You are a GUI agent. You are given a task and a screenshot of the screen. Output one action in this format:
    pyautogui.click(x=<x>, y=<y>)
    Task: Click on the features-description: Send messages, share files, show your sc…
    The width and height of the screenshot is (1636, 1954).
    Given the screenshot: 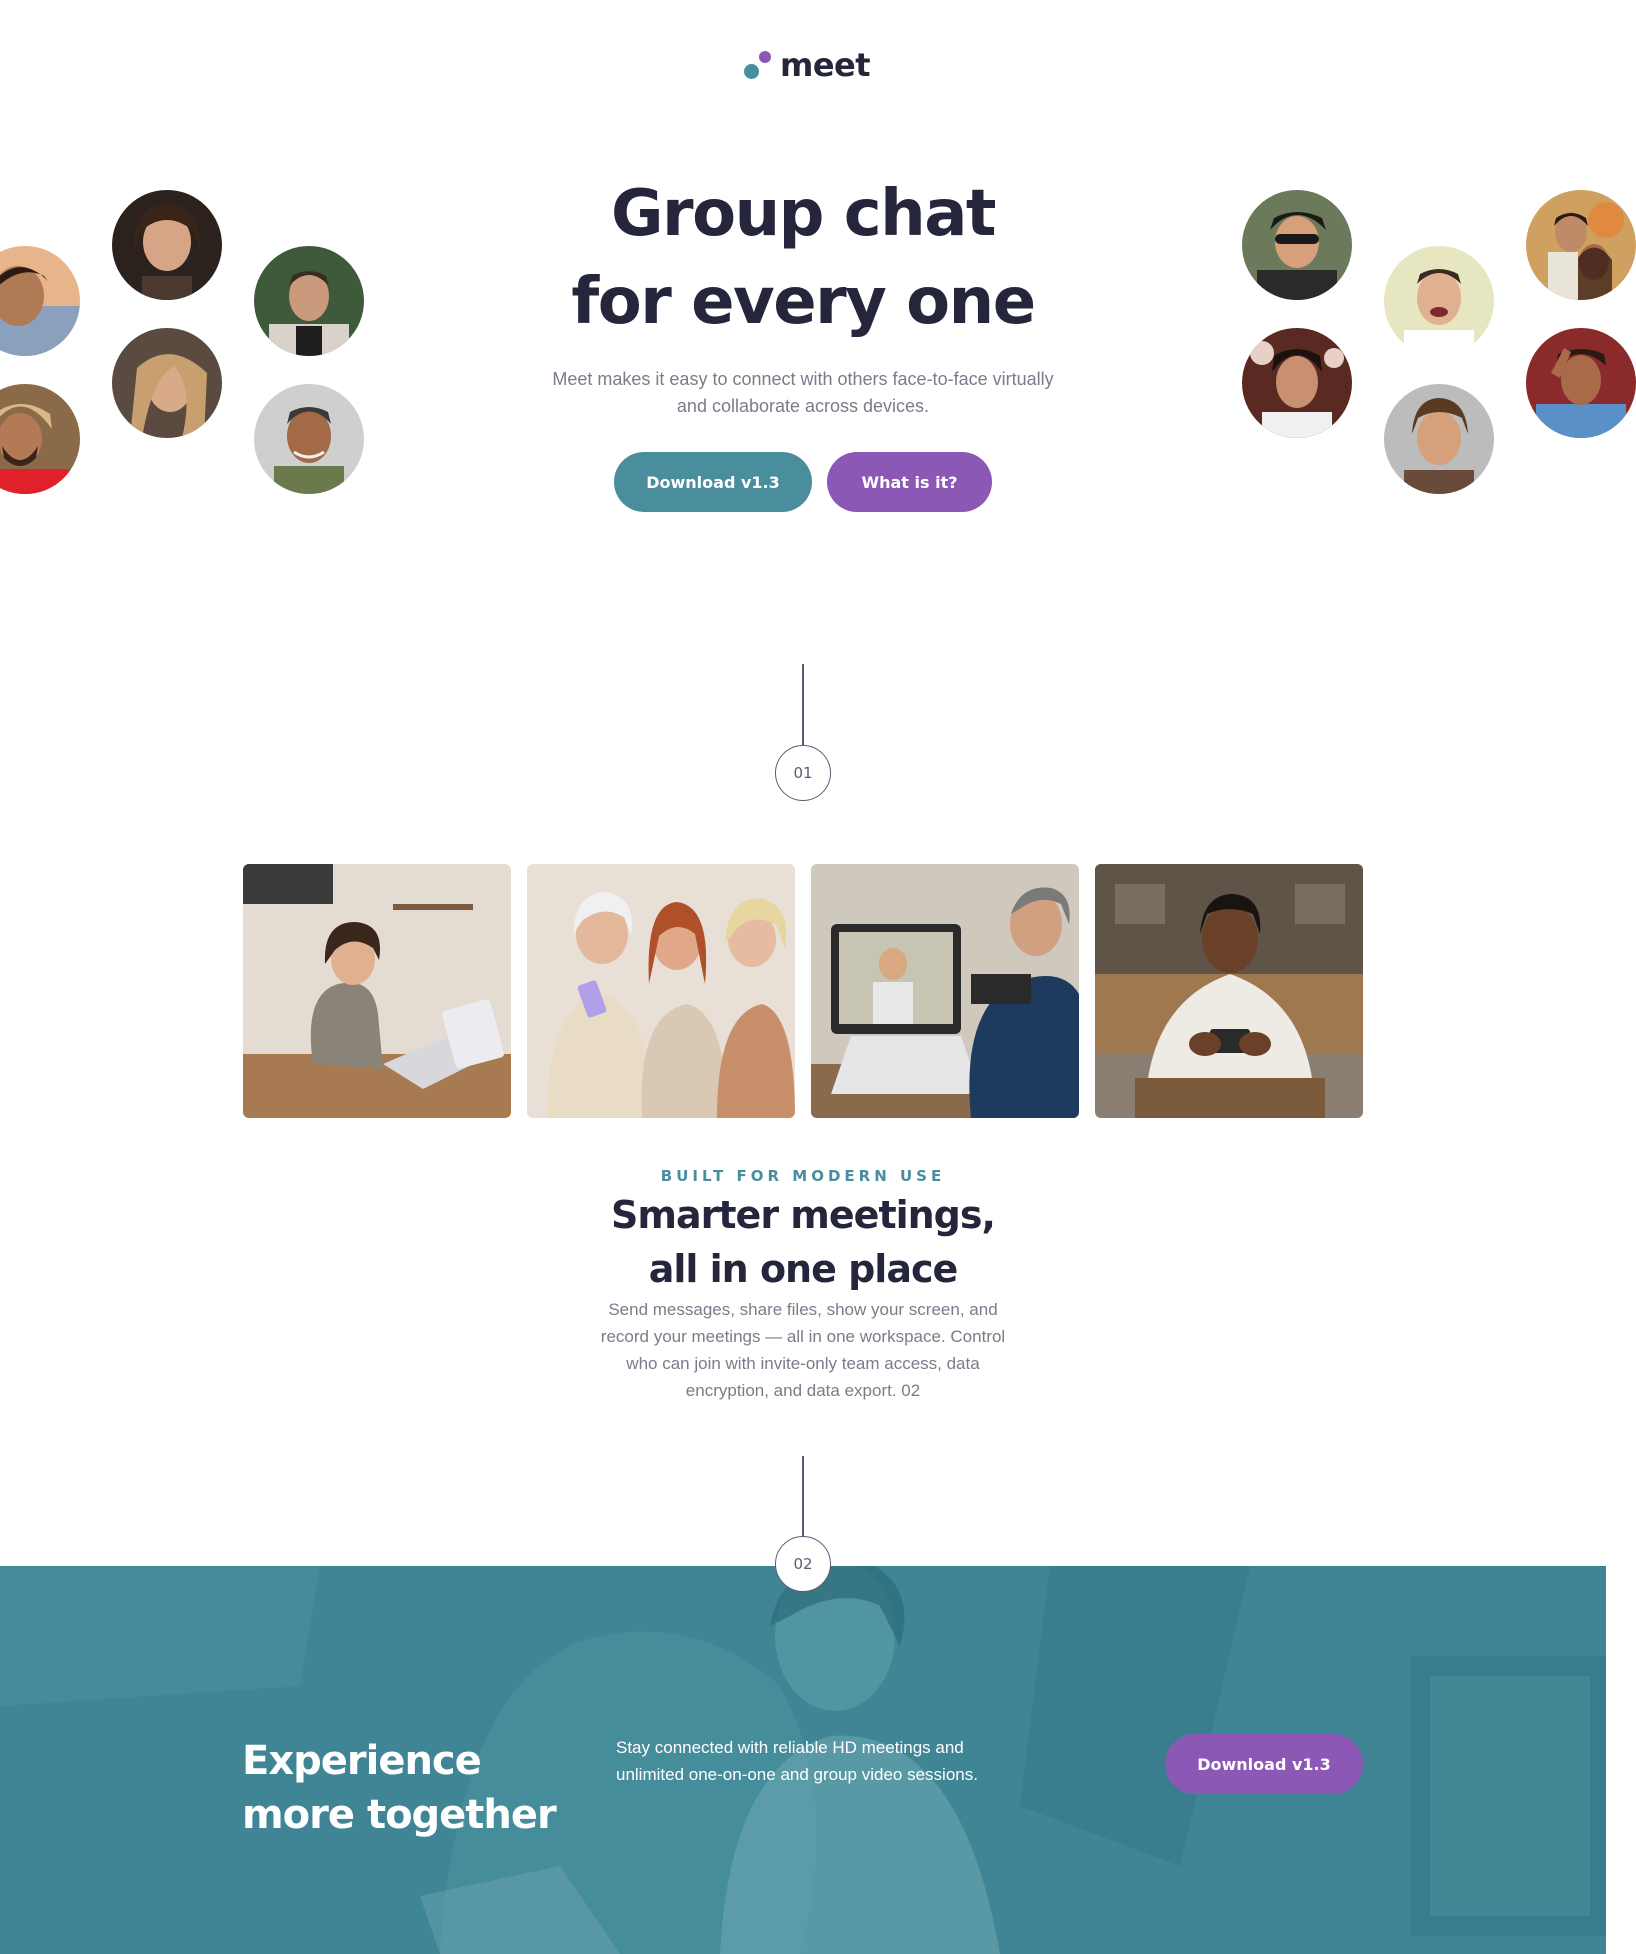 What is the action you would take?
    pyautogui.click(x=803, y=1350)
    